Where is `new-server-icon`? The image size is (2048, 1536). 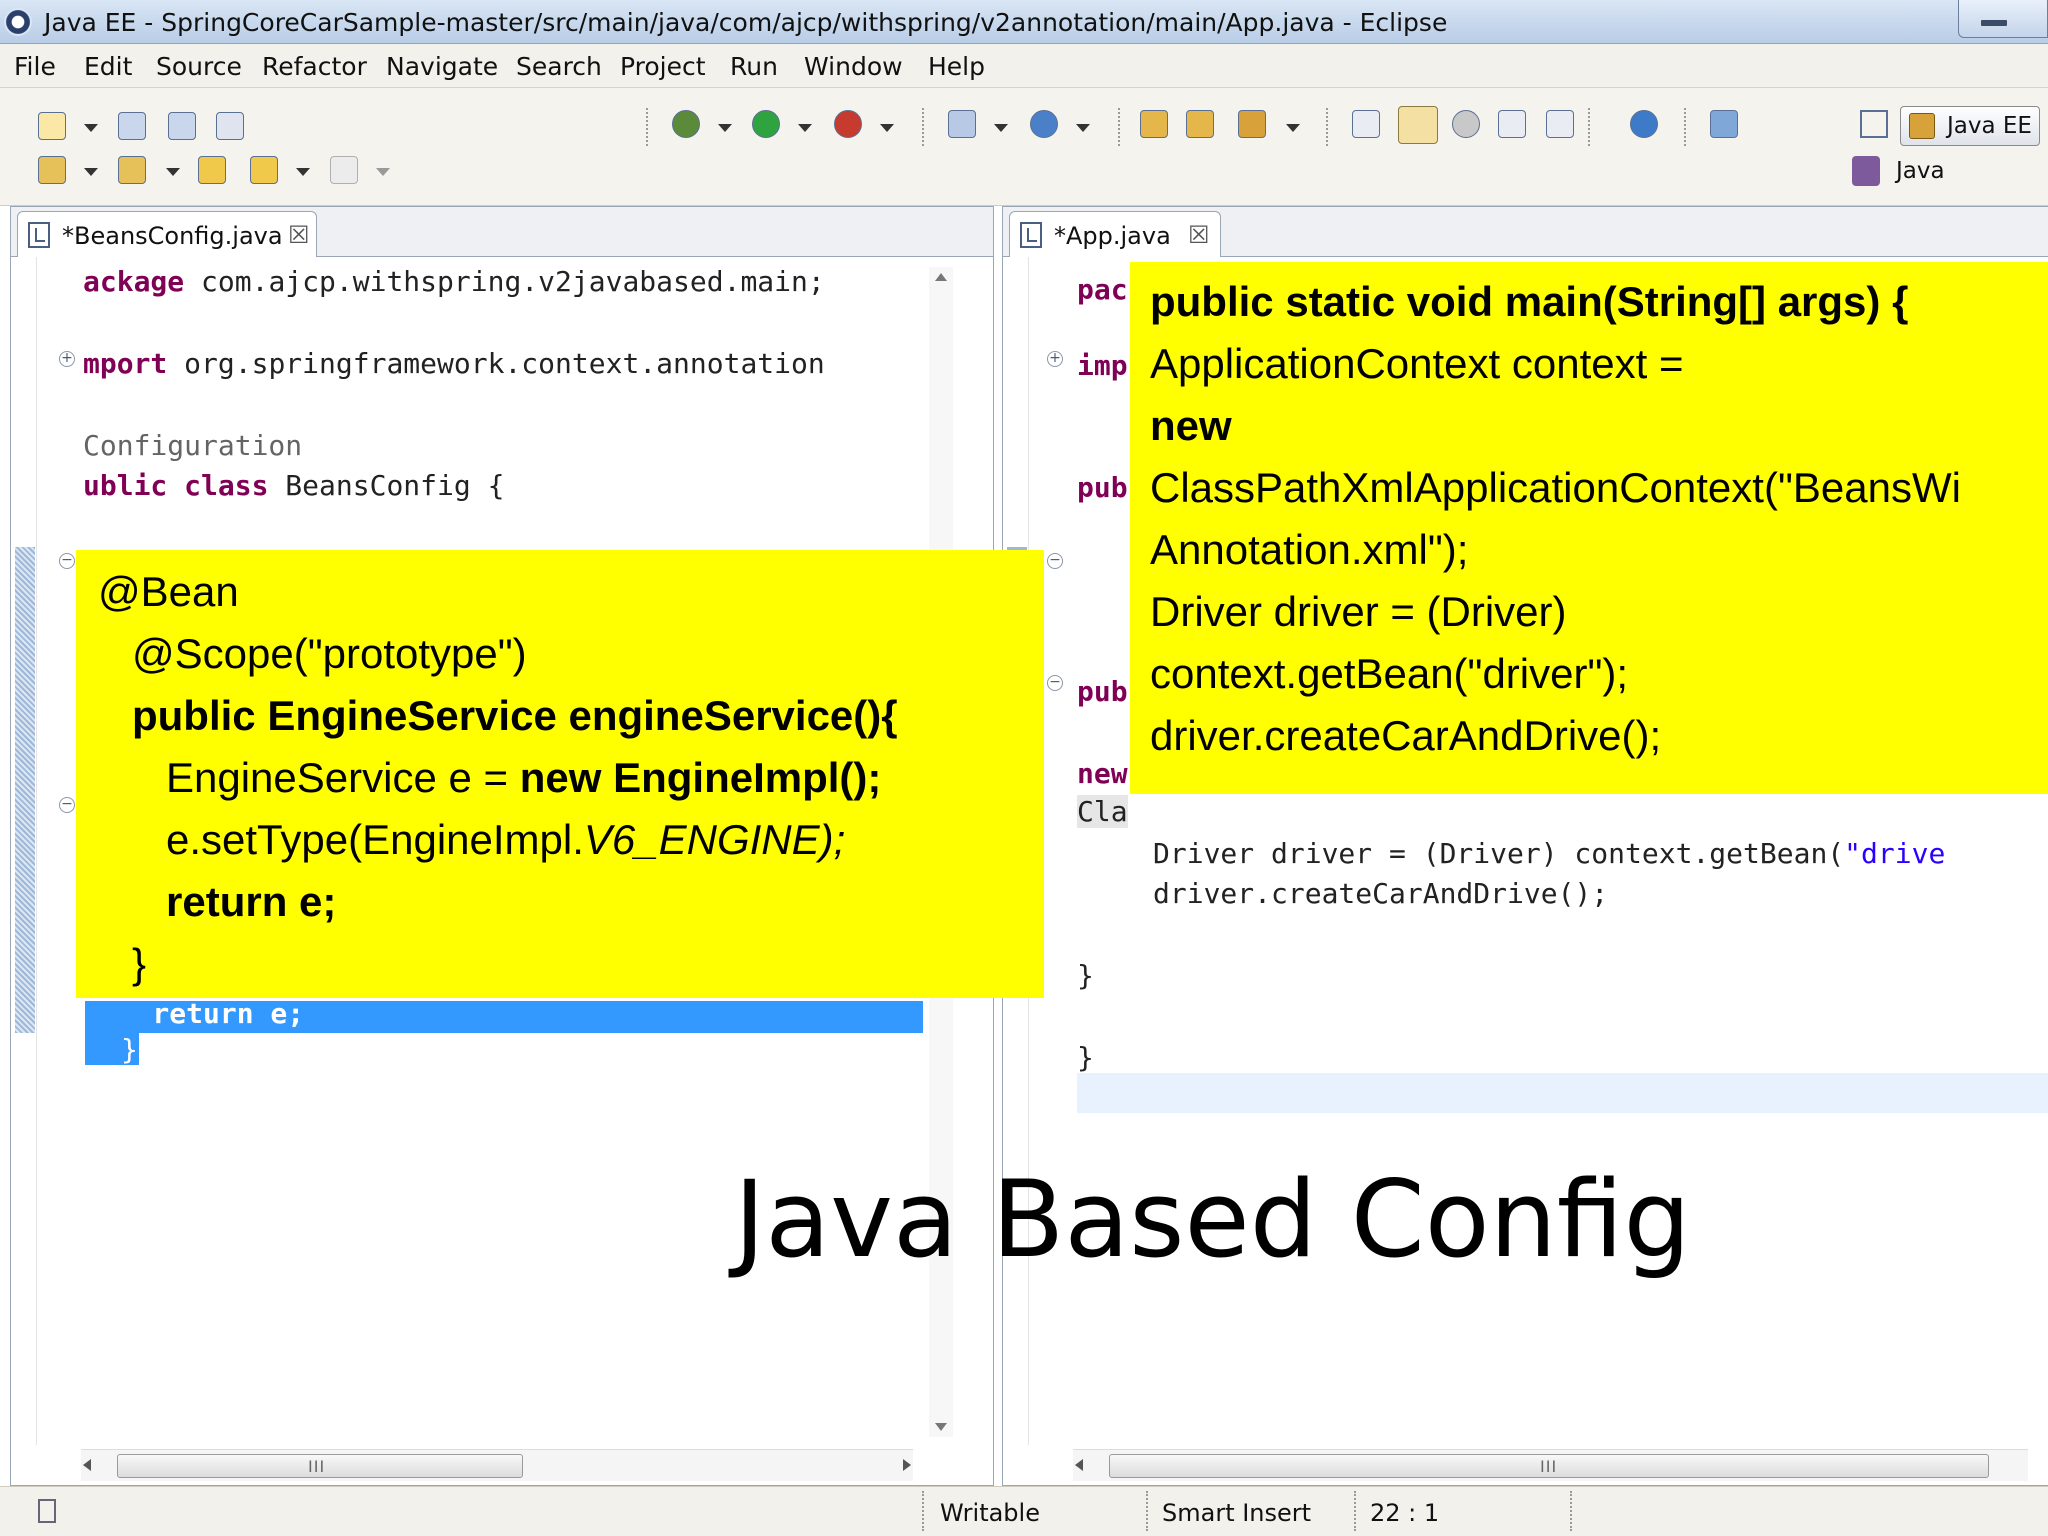 new-server-icon is located at coordinates (962, 124).